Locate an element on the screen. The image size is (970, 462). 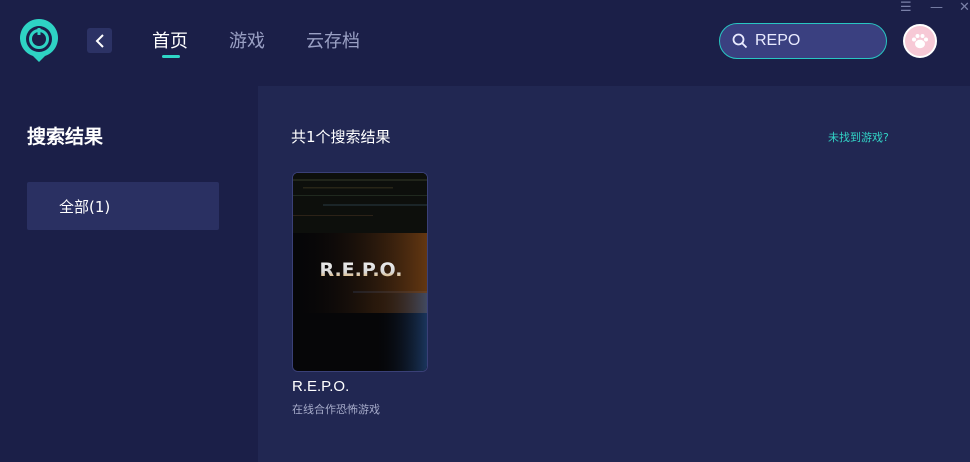
not-found-link: 未找到游戏? is located at coordinates (858, 137).